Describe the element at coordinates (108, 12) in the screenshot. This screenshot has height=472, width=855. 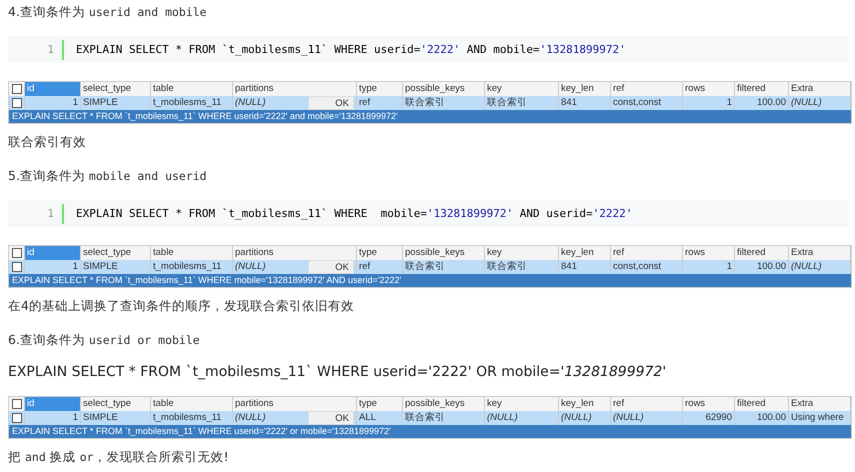
I see `section-heading: 4.查询条件为 userid and mobile` at that location.